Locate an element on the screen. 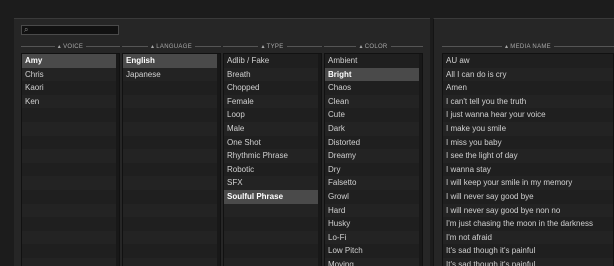 The height and width of the screenshot is (266, 614). language-list: English Japanese is located at coordinates (171, 159).